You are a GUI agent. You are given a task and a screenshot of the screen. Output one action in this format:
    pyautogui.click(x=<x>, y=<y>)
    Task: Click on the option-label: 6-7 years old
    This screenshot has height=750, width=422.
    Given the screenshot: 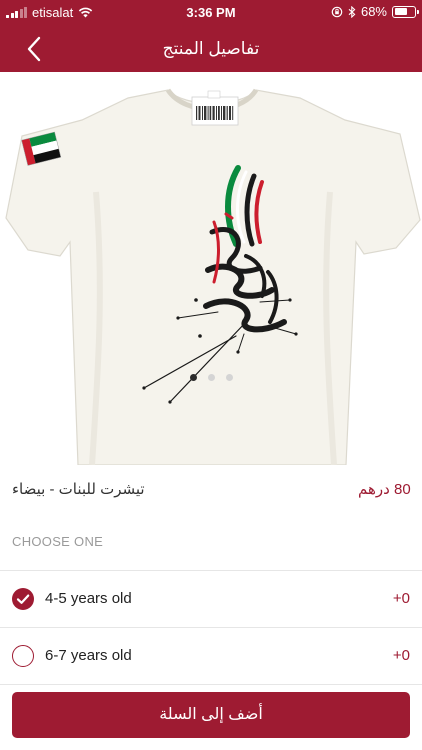 What is the action you would take?
    pyautogui.click(x=88, y=655)
    